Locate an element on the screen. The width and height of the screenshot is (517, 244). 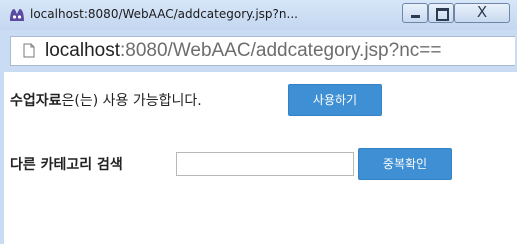
minimize-button is located at coordinates (415, 13).